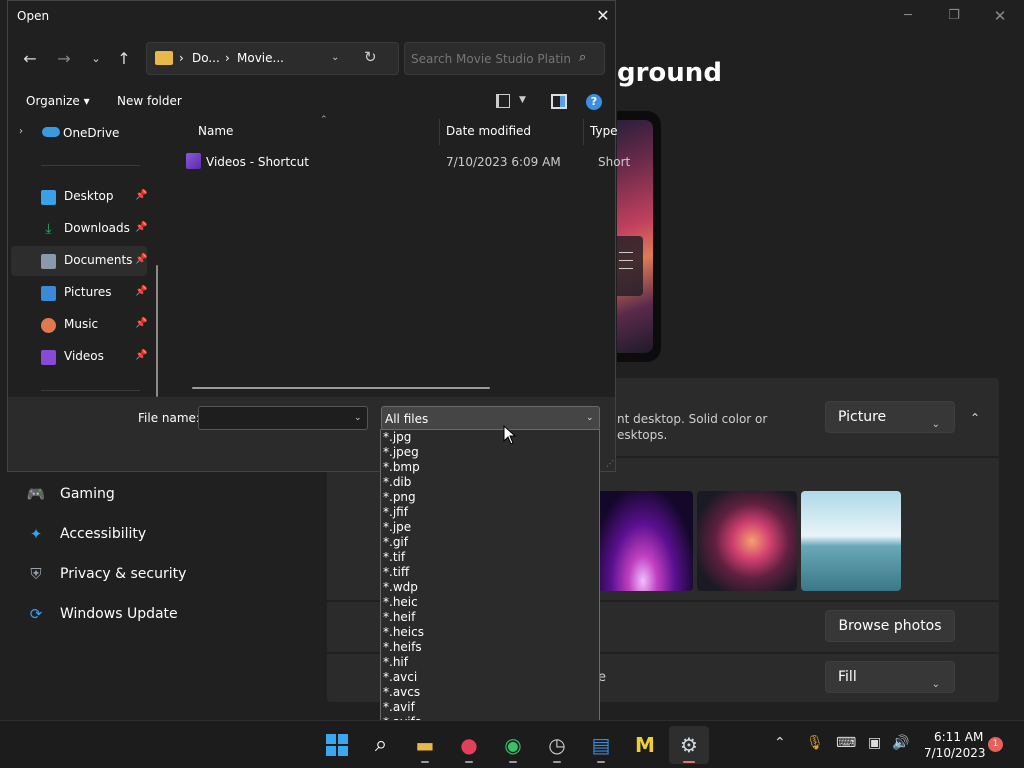 This screenshot has height=768, width=1024. I want to click on up-button: ↑, so click(124, 59).